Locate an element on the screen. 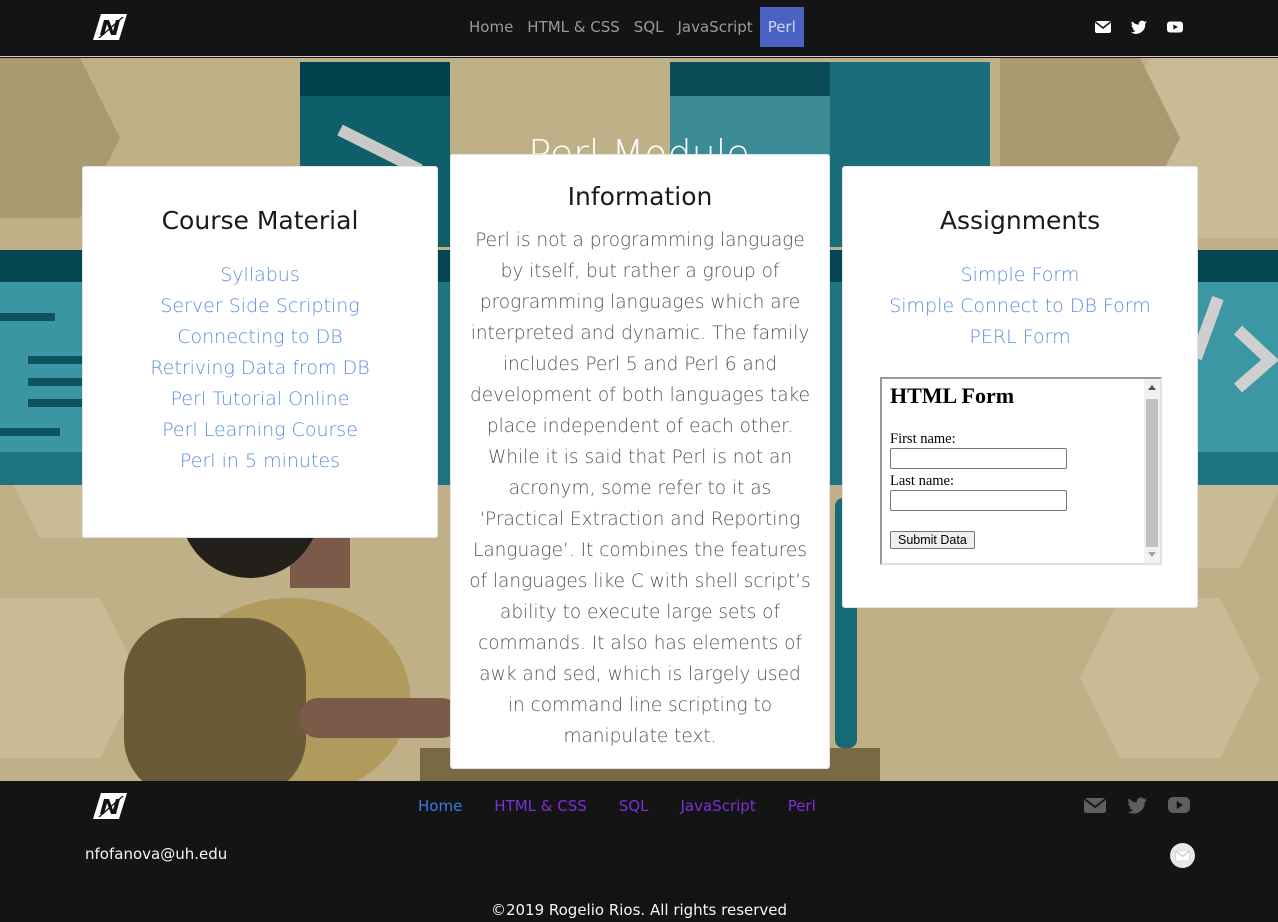  scroll-down-arrow-icon is located at coordinates (1152, 554).